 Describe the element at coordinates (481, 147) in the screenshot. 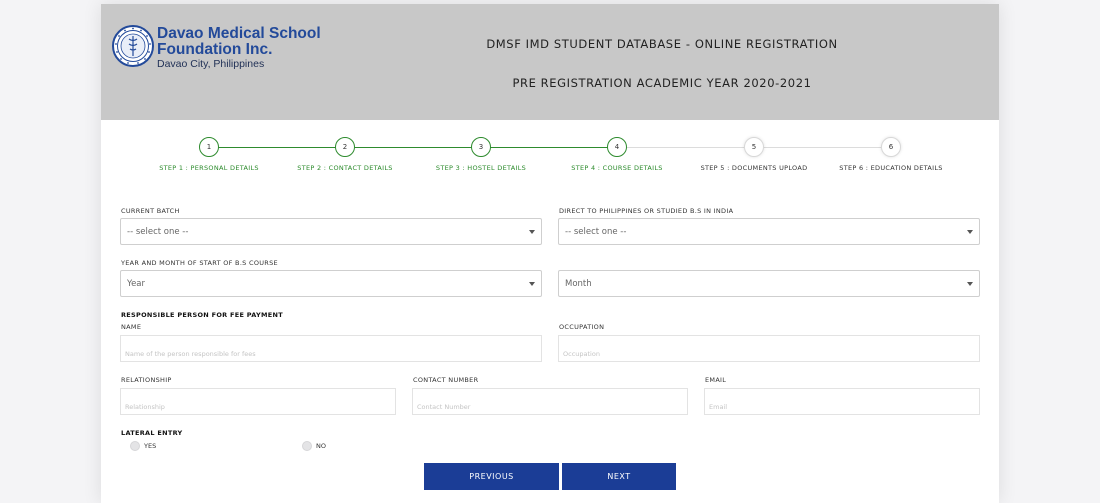

I see `step-number: 3` at that location.